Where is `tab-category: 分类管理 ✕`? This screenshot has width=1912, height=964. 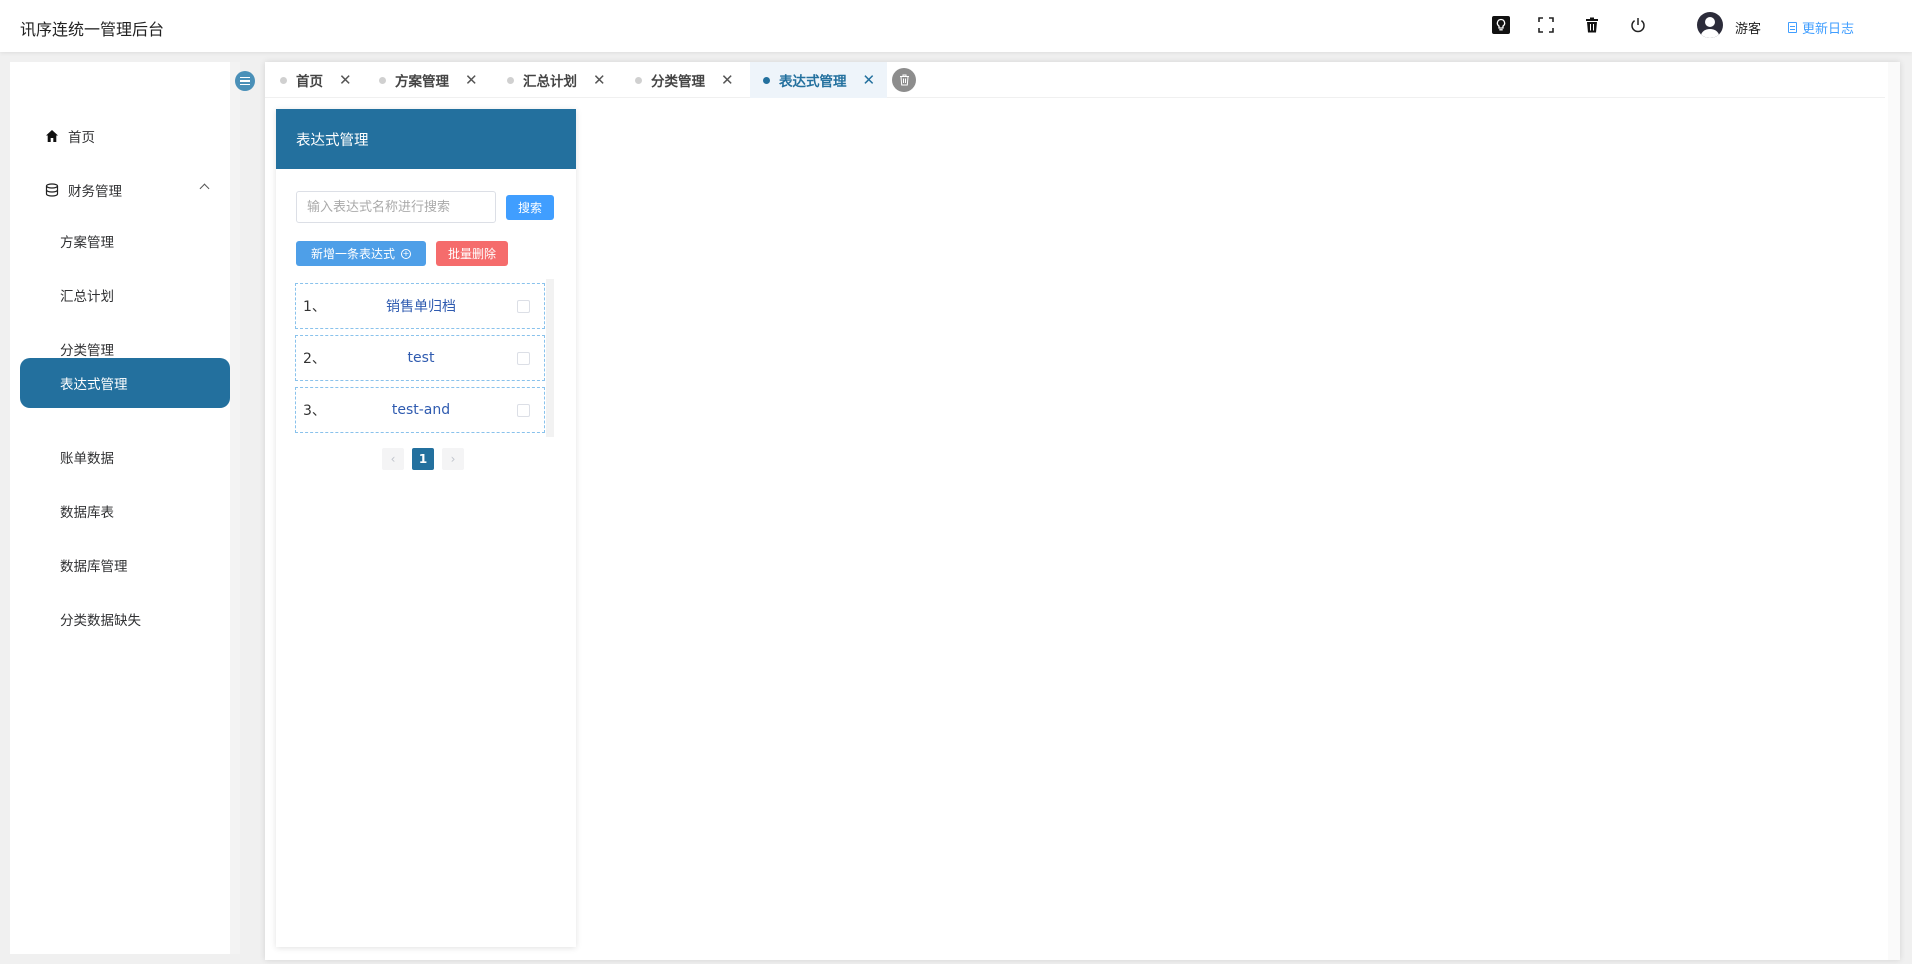 tab-category: 分类管理 ✕ is located at coordinates (684, 80).